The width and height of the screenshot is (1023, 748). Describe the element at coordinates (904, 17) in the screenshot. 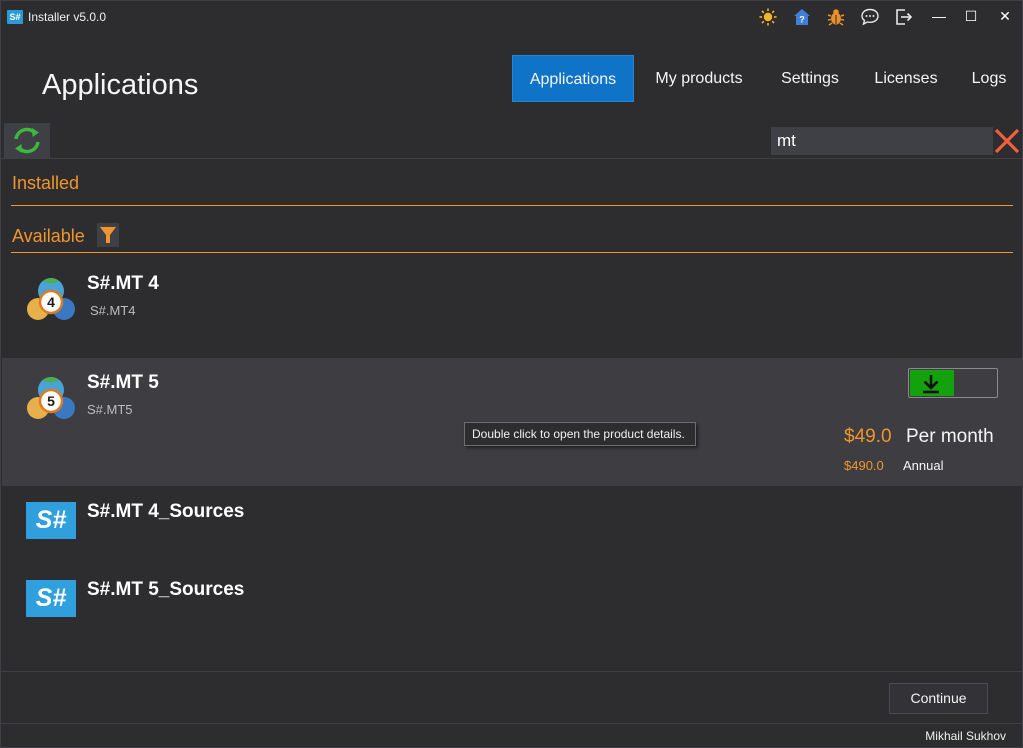

I see `logout-icon` at that location.